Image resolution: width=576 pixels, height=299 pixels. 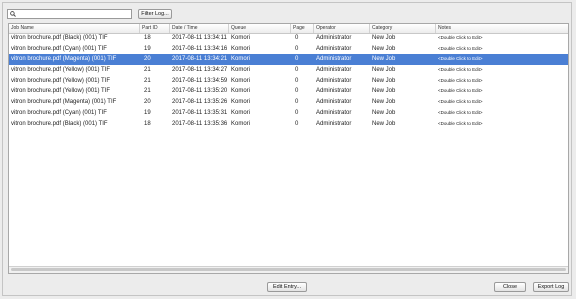 I want to click on date-time-cell: 2017-08-11 13:35:36, so click(x=200, y=123).